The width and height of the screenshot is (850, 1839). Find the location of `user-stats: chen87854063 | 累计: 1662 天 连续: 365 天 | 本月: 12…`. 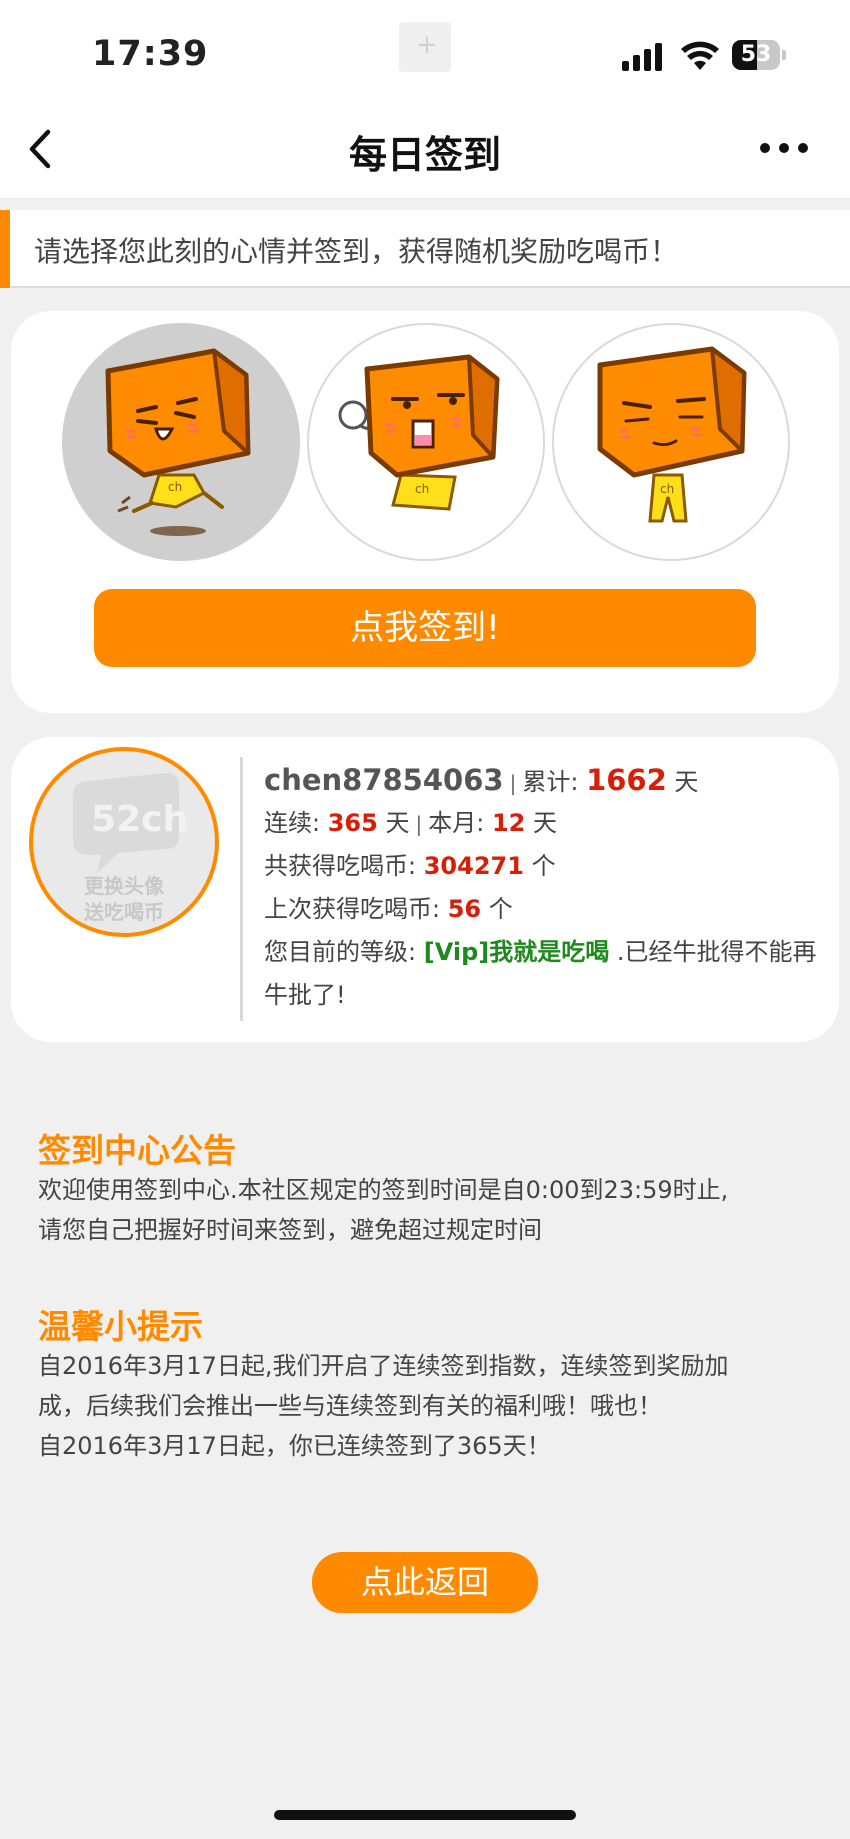

user-stats: chen87854063 | 累计: 1662 天 连续: 365 天 | 本月: 12… is located at coordinates (544, 888).